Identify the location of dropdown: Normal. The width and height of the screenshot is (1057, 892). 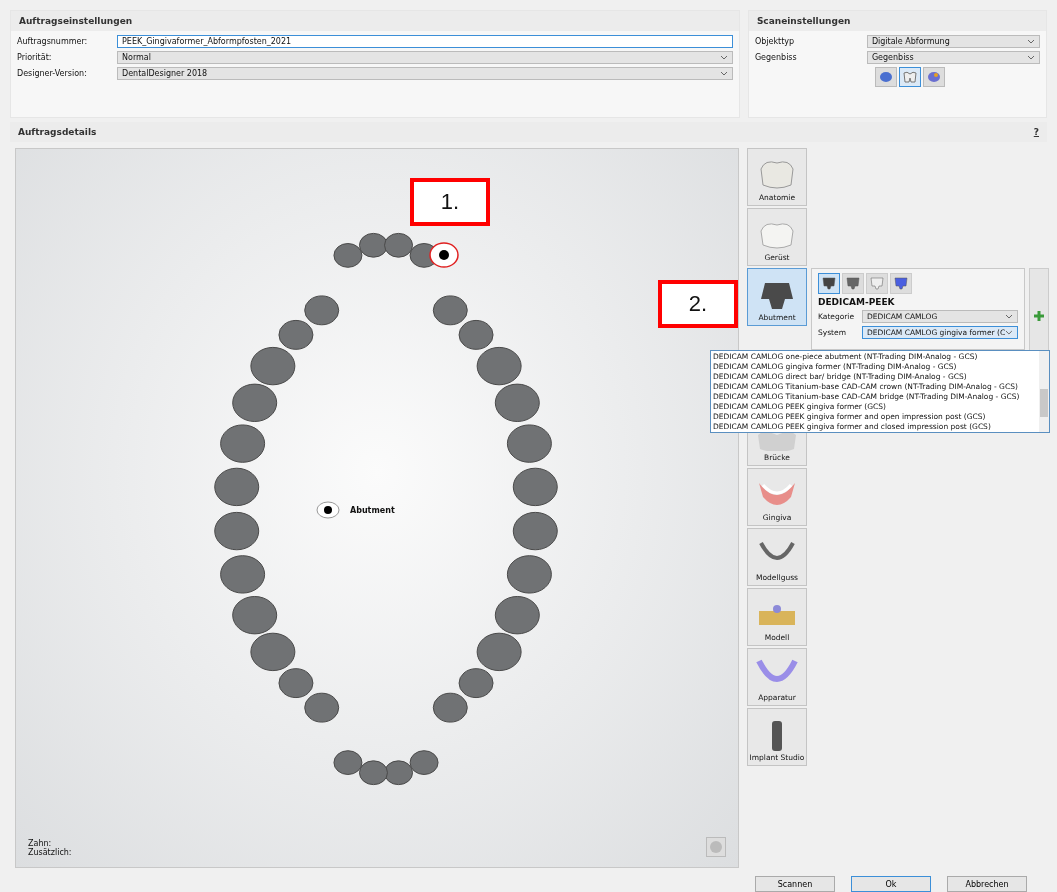
(425, 57).